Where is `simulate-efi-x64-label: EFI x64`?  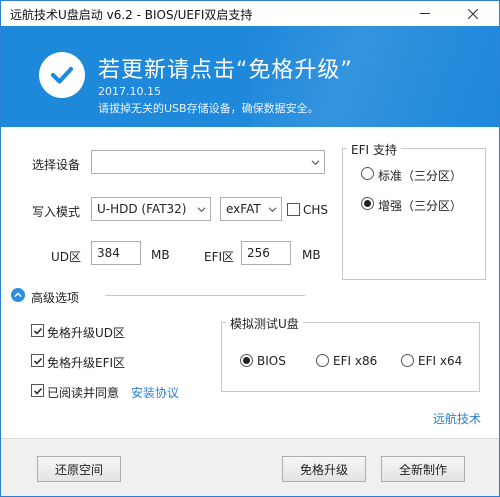 simulate-efi-x64-label: EFI x64 is located at coordinates (440, 361).